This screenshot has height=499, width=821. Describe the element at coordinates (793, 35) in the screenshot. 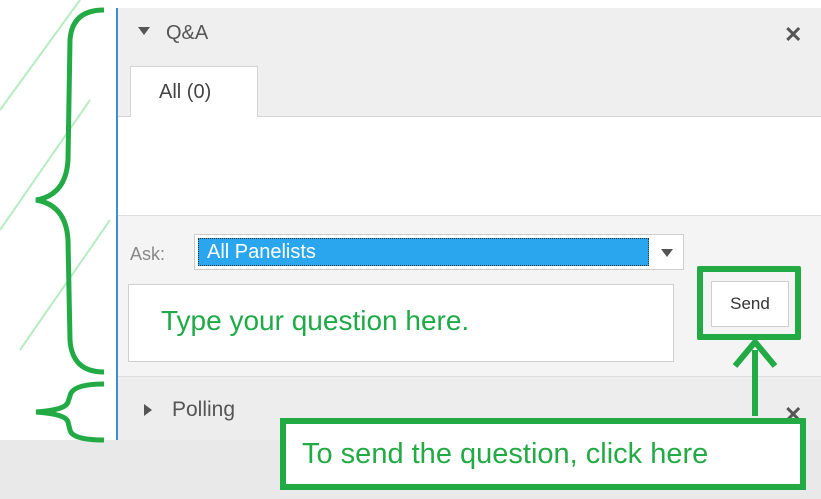

I see `qa-close-icon: ✕` at that location.